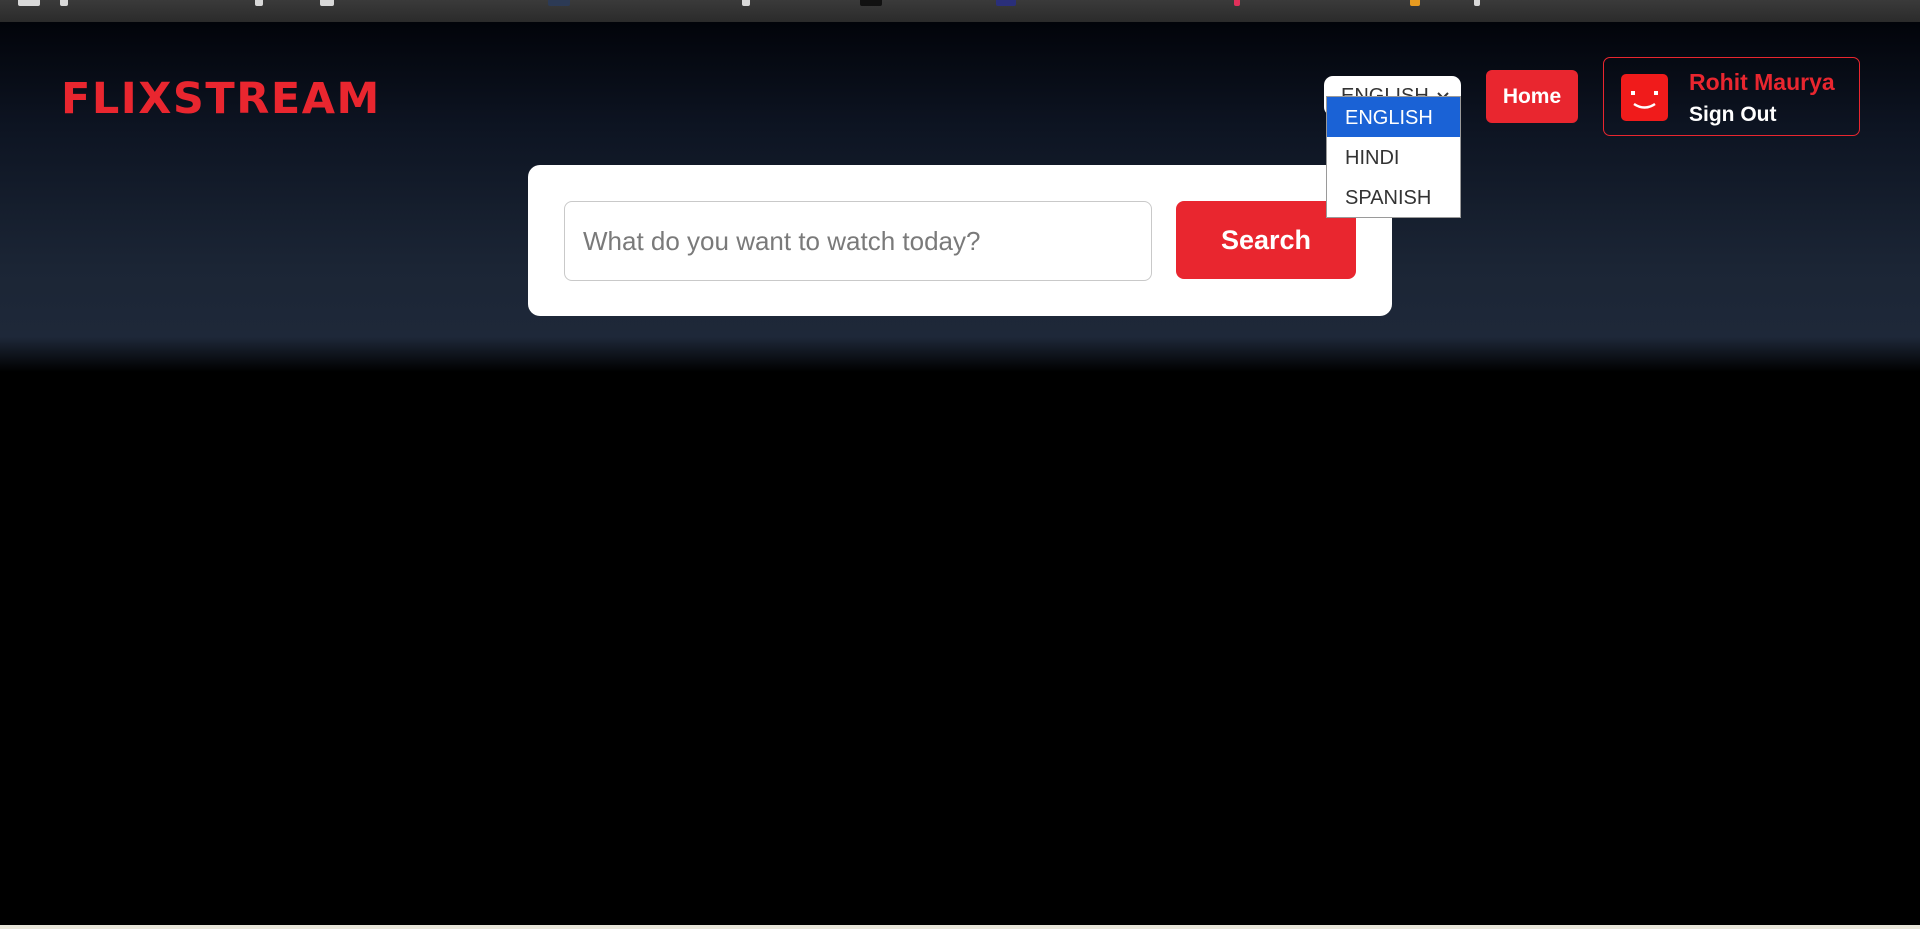 Image resolution: width=1920 pixels, height=929 pixels. Describe the element at coordinates (221, 99) in the screenshot. I see `site-logo: FLIXSTREAM` at that location.